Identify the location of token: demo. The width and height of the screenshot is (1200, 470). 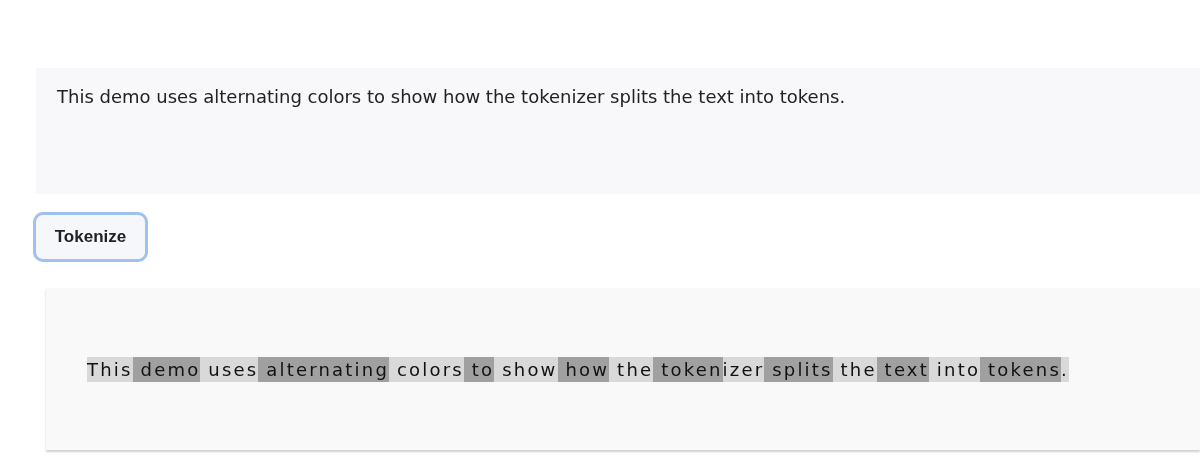
(166, 369).